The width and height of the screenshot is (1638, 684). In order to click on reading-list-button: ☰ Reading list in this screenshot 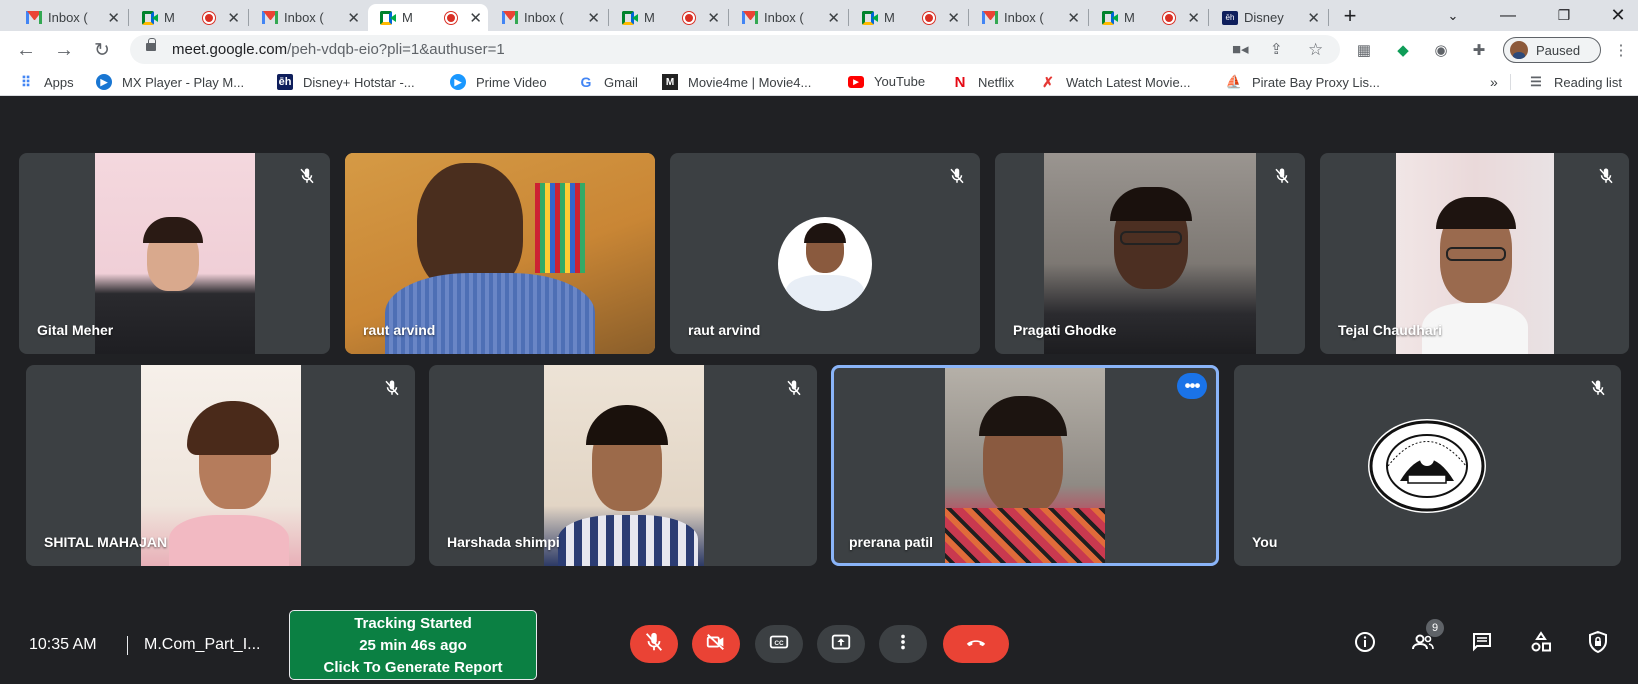, I will do `click(1575, 82)`.